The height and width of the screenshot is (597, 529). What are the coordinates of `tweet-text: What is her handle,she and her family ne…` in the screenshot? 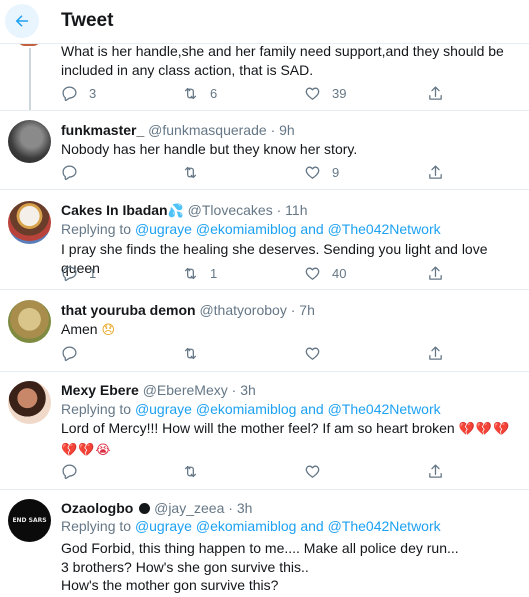 It's located at (282, 60).